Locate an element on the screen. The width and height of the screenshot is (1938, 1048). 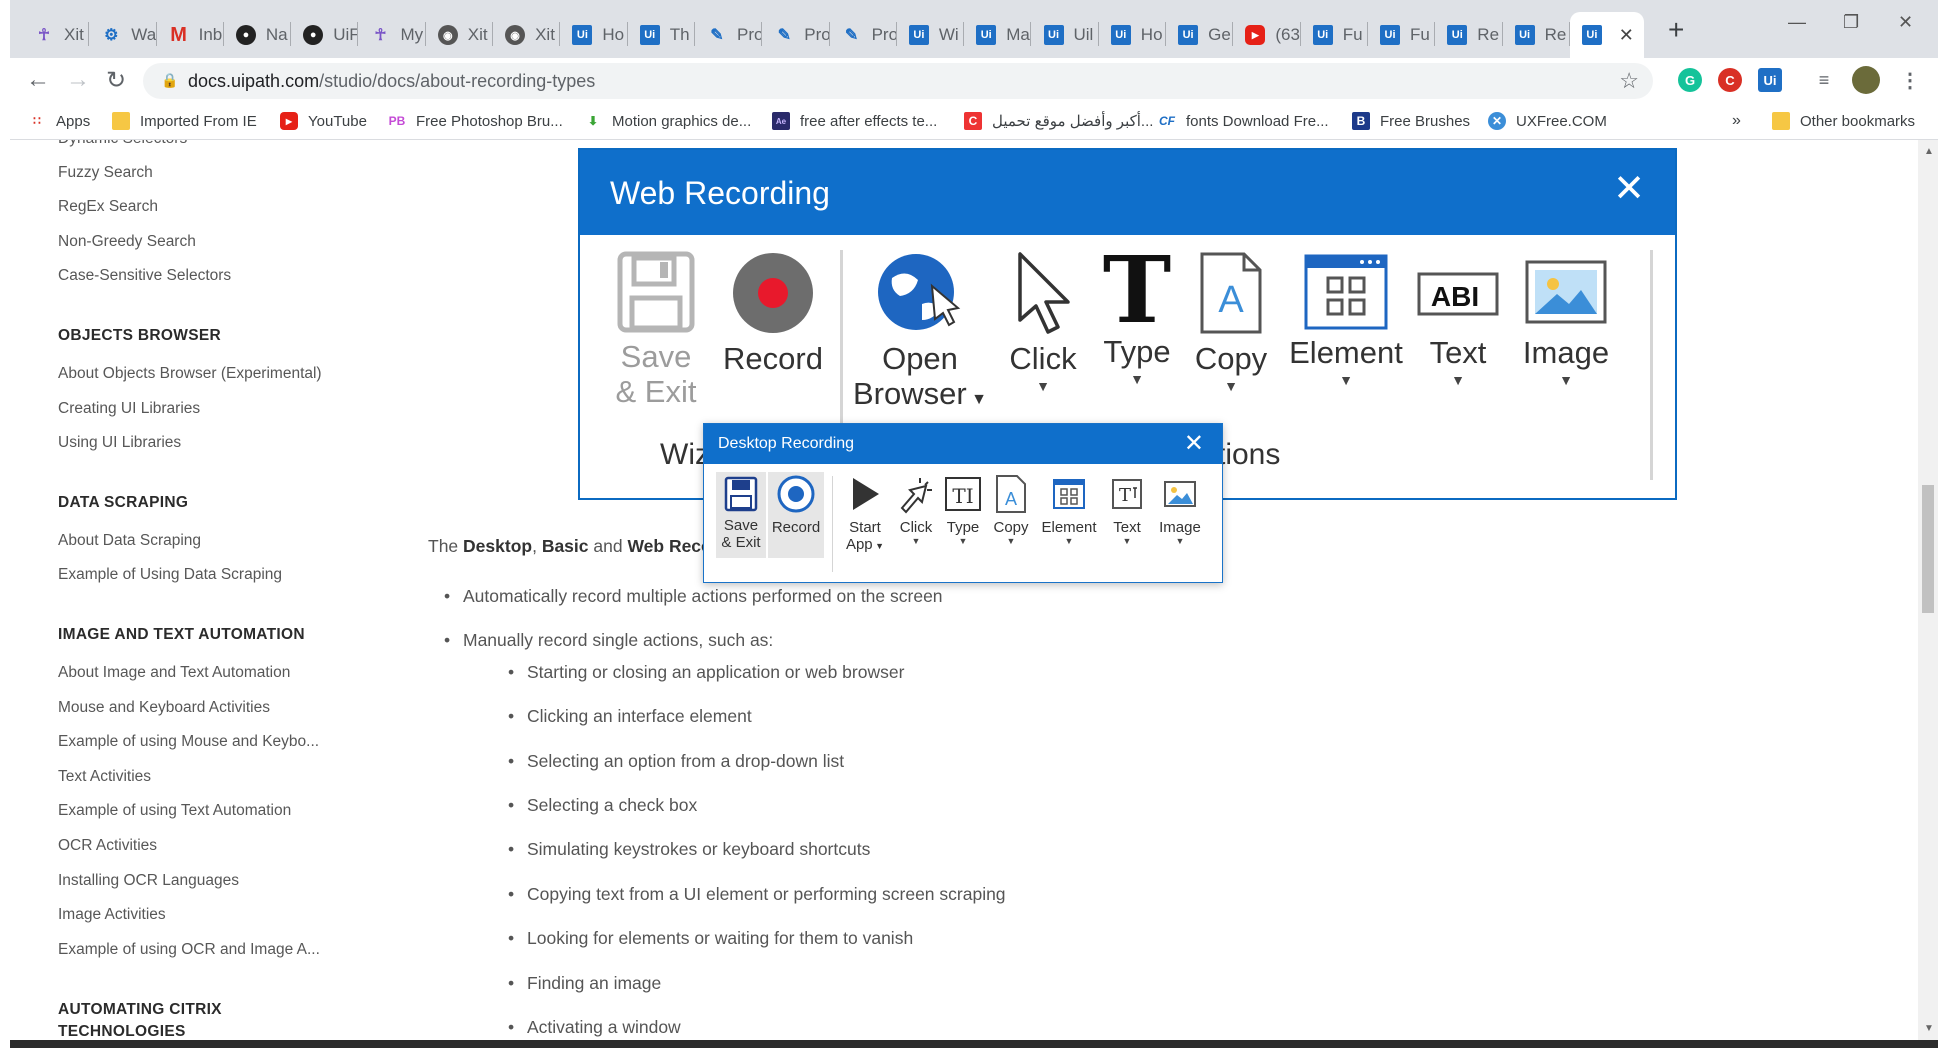
browser-tab: M Inb is located at coordinates (190, 35).